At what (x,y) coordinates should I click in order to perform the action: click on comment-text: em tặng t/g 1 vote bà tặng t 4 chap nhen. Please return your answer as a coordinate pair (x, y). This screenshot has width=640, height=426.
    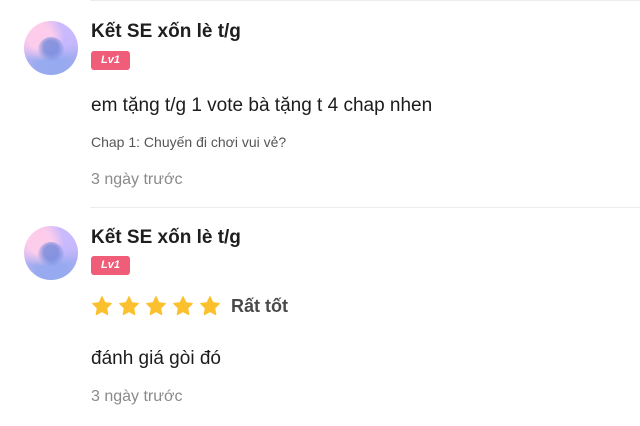
    Looking at the image, I should click on (262, 105).